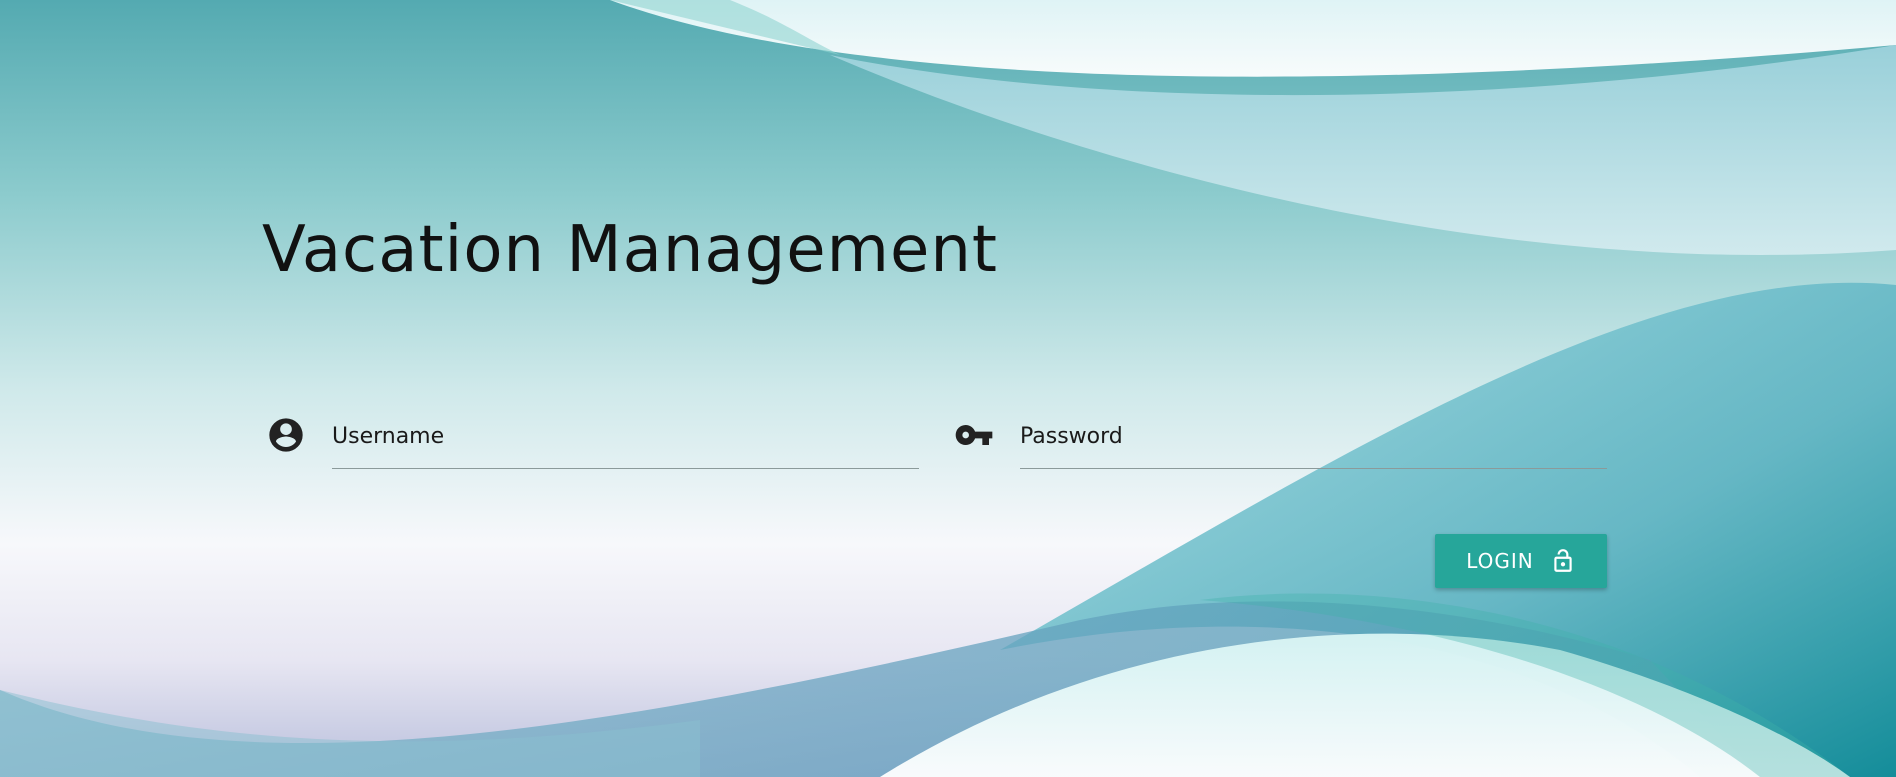 Image resolution: width=1896 pixels, height=777 pixels. Describe the element at coordinates (974, 435) in the screenshot. I see `key-icon` at that location.